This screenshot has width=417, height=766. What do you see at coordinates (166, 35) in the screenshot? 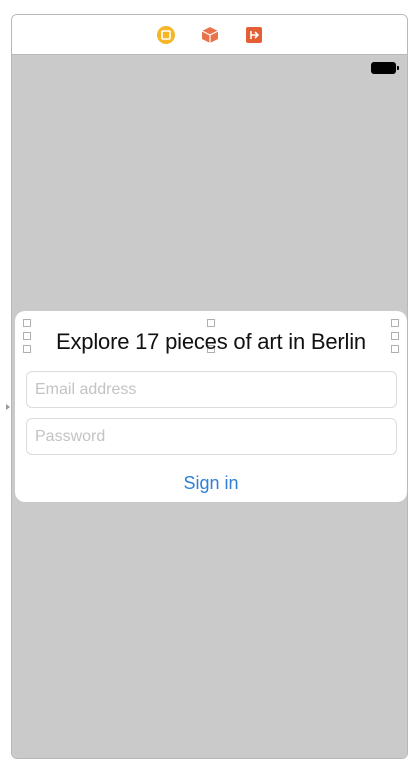
I see `view-controller-icon` at bounding box center [166, 35].